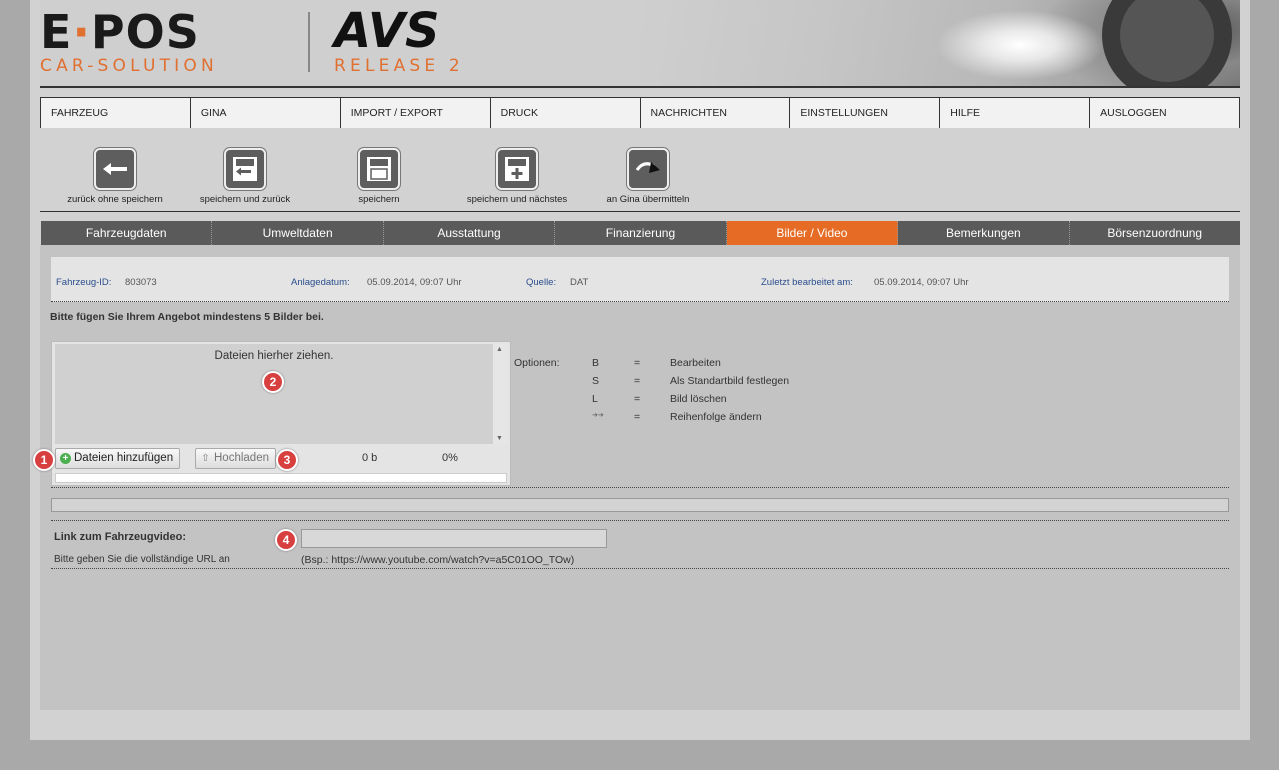  What do you see at coordinates (812, 233) in the screenshot?
I see `tab-bilder-video: Bilder / Video` at bounding box center [812, 233].